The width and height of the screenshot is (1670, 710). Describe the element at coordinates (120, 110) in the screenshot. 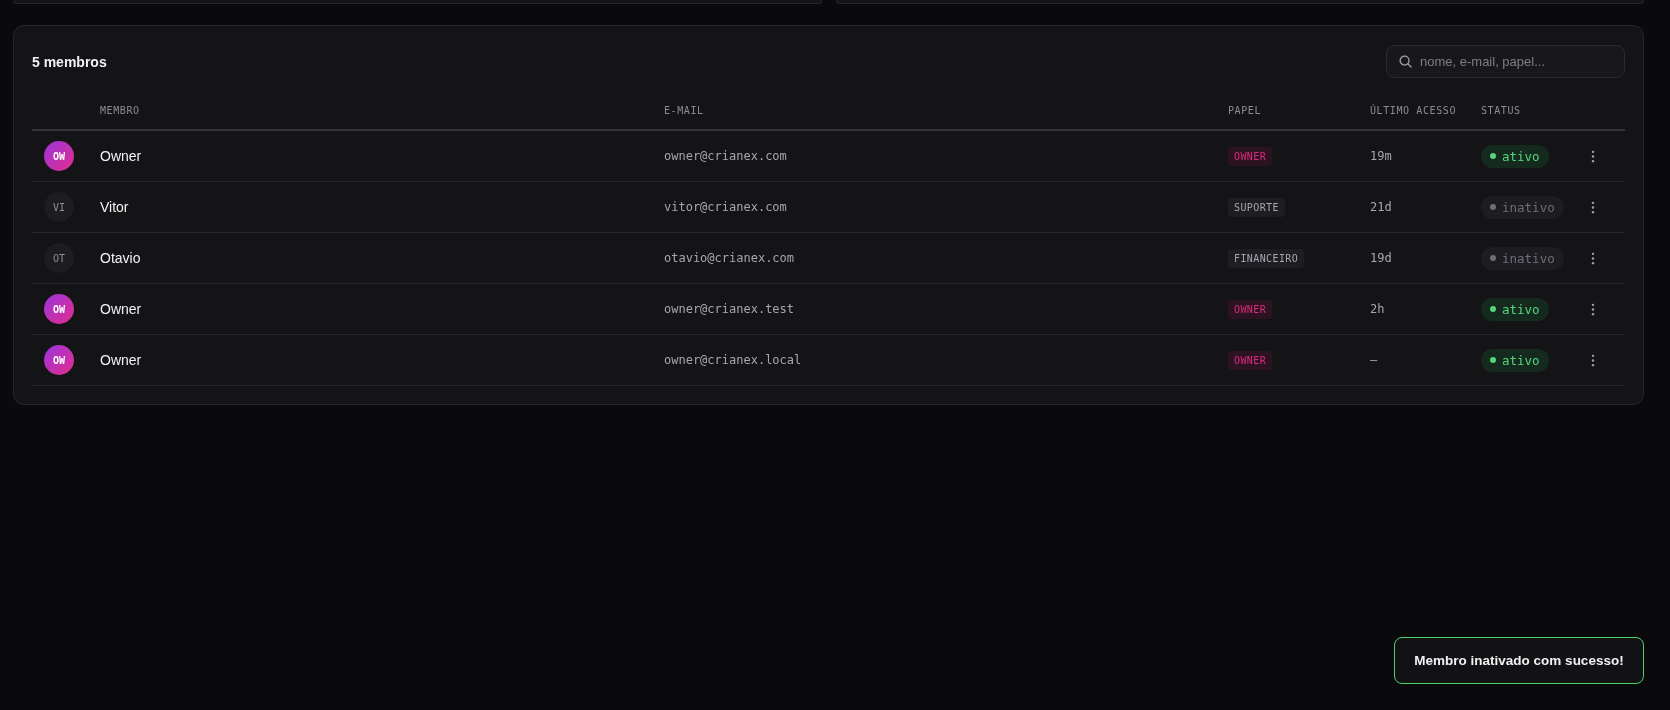

I see `column-header: MEMBRO` at that location.